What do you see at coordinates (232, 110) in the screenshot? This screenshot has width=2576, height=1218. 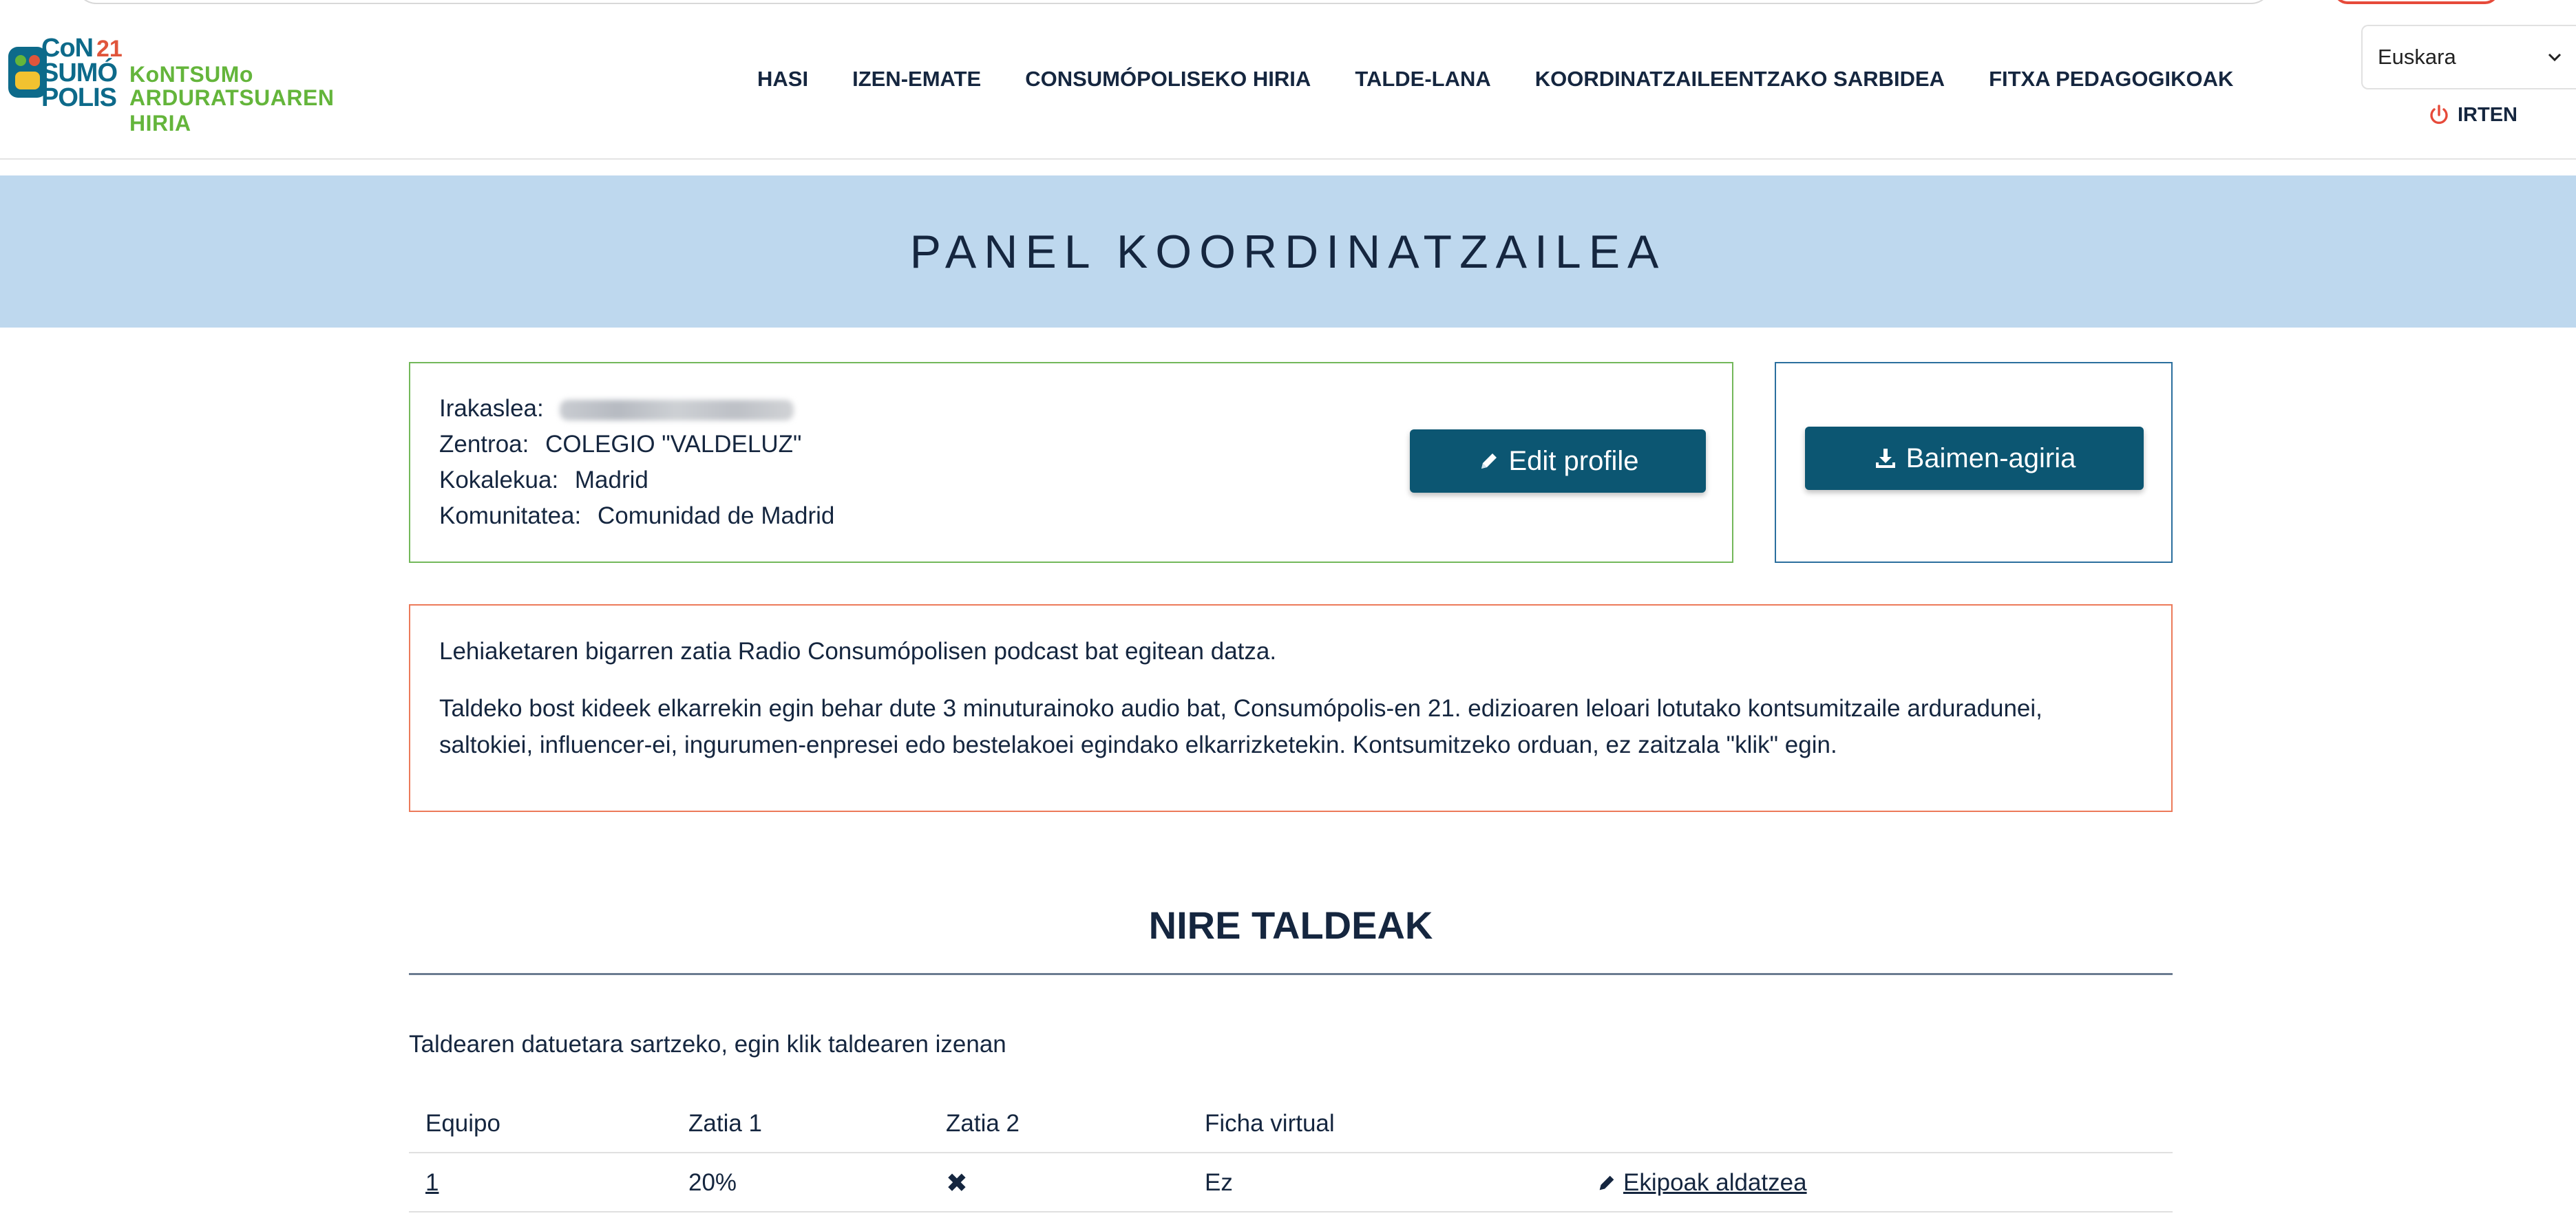 I see `logo-tagline-2: ARDURATSUAREN HIRIA` at bounding box center [232, 110].